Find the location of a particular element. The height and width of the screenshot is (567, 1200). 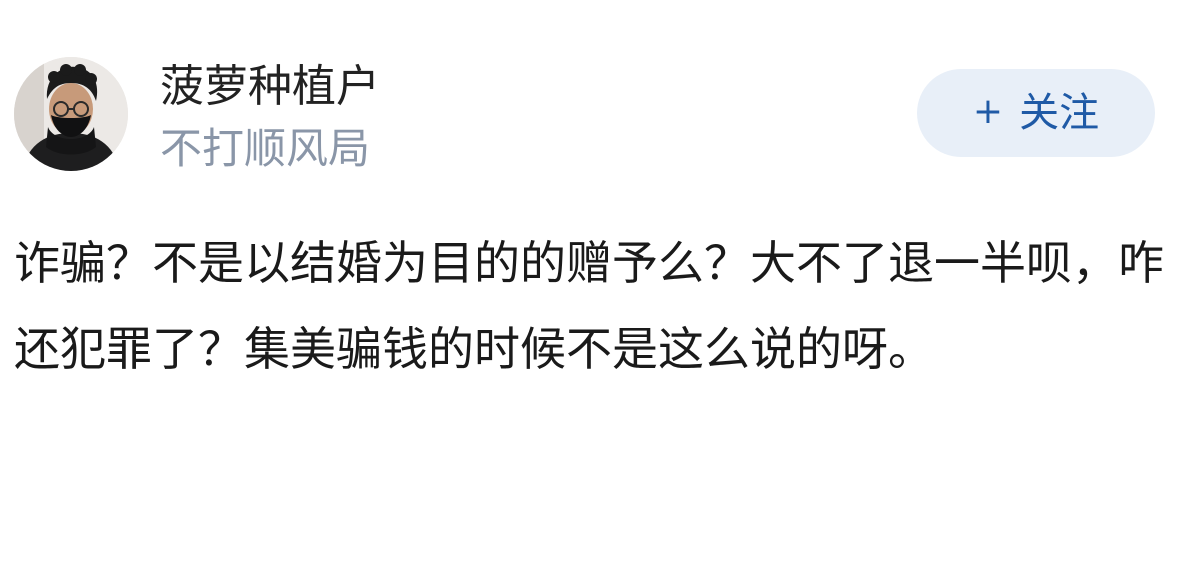

follow-label: 关注 is located at coordinates (1059, 113).